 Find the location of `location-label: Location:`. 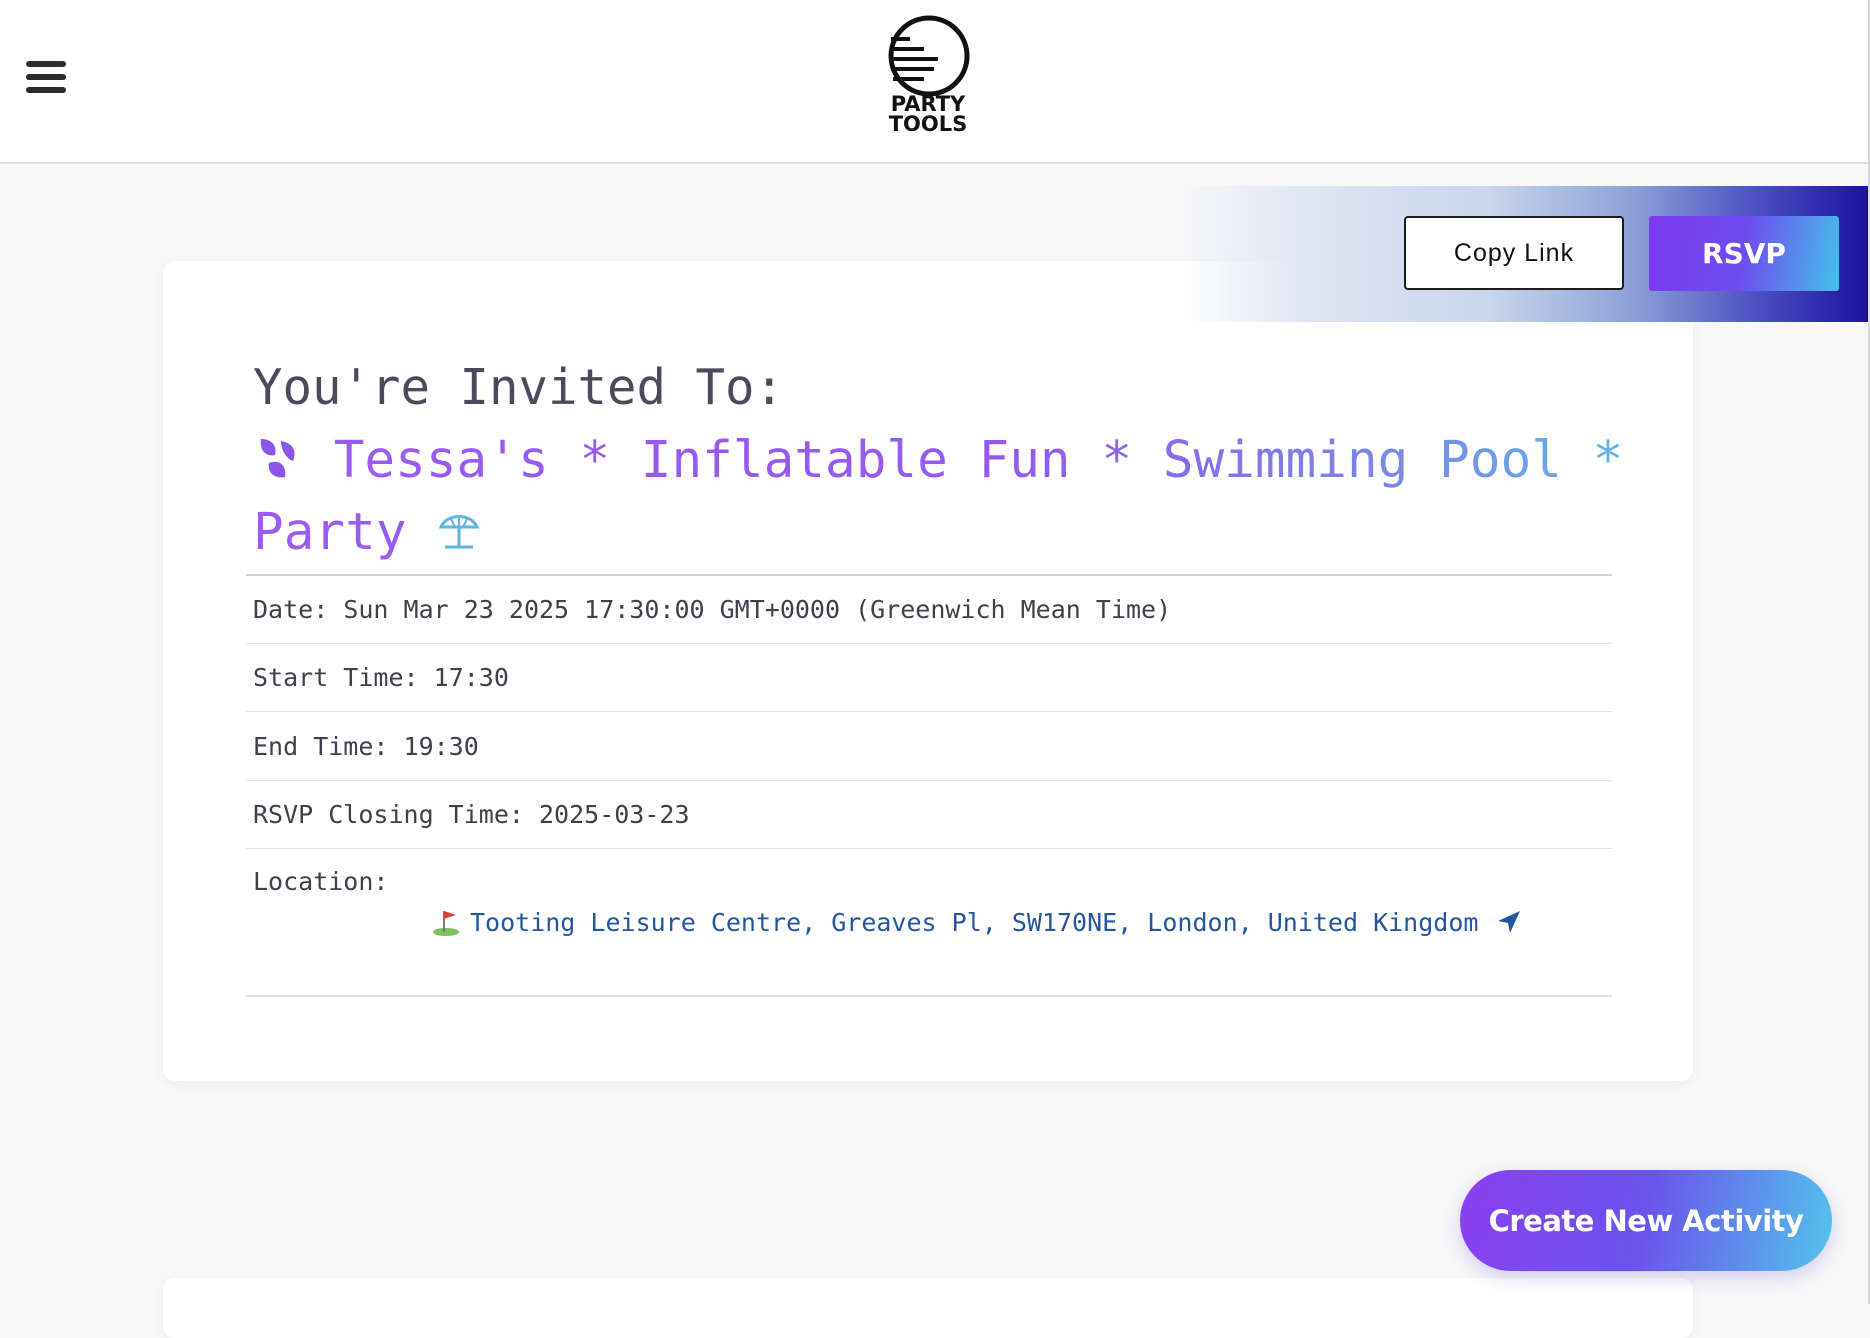

location-label: Location: is located at coordinates (321, 881).